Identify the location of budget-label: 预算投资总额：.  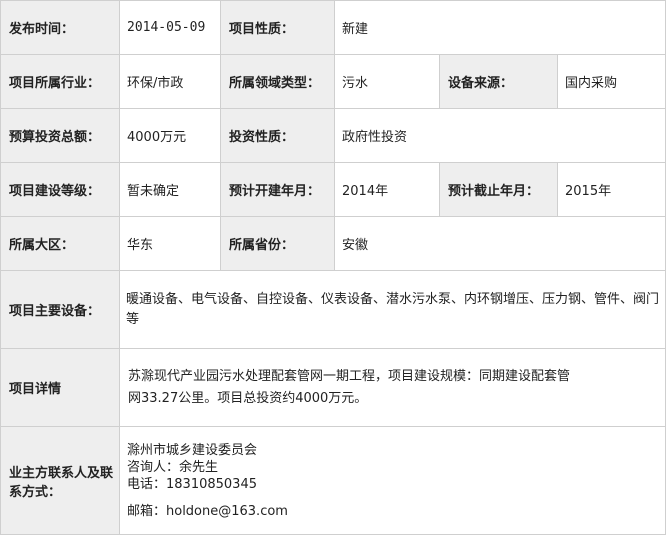
(60, 135).